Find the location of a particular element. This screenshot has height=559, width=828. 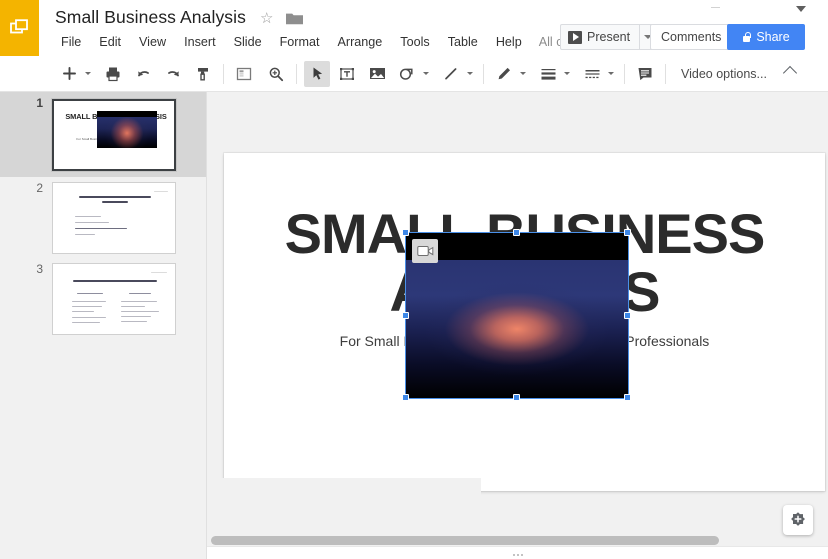

share-button: Share is located at coordinates (766, 37).